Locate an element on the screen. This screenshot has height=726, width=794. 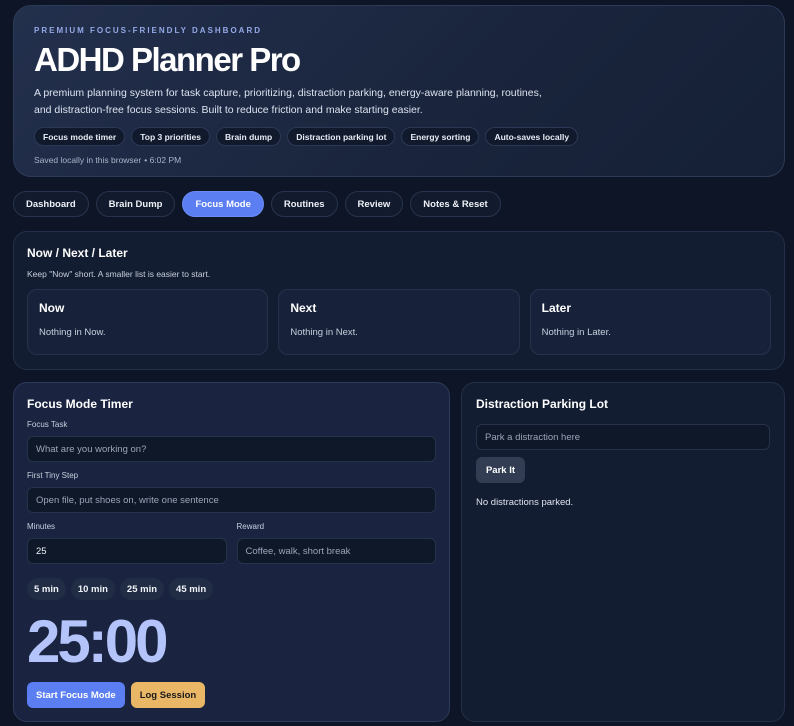
minutes-label: Minutes is located at coordinates (41, 526).